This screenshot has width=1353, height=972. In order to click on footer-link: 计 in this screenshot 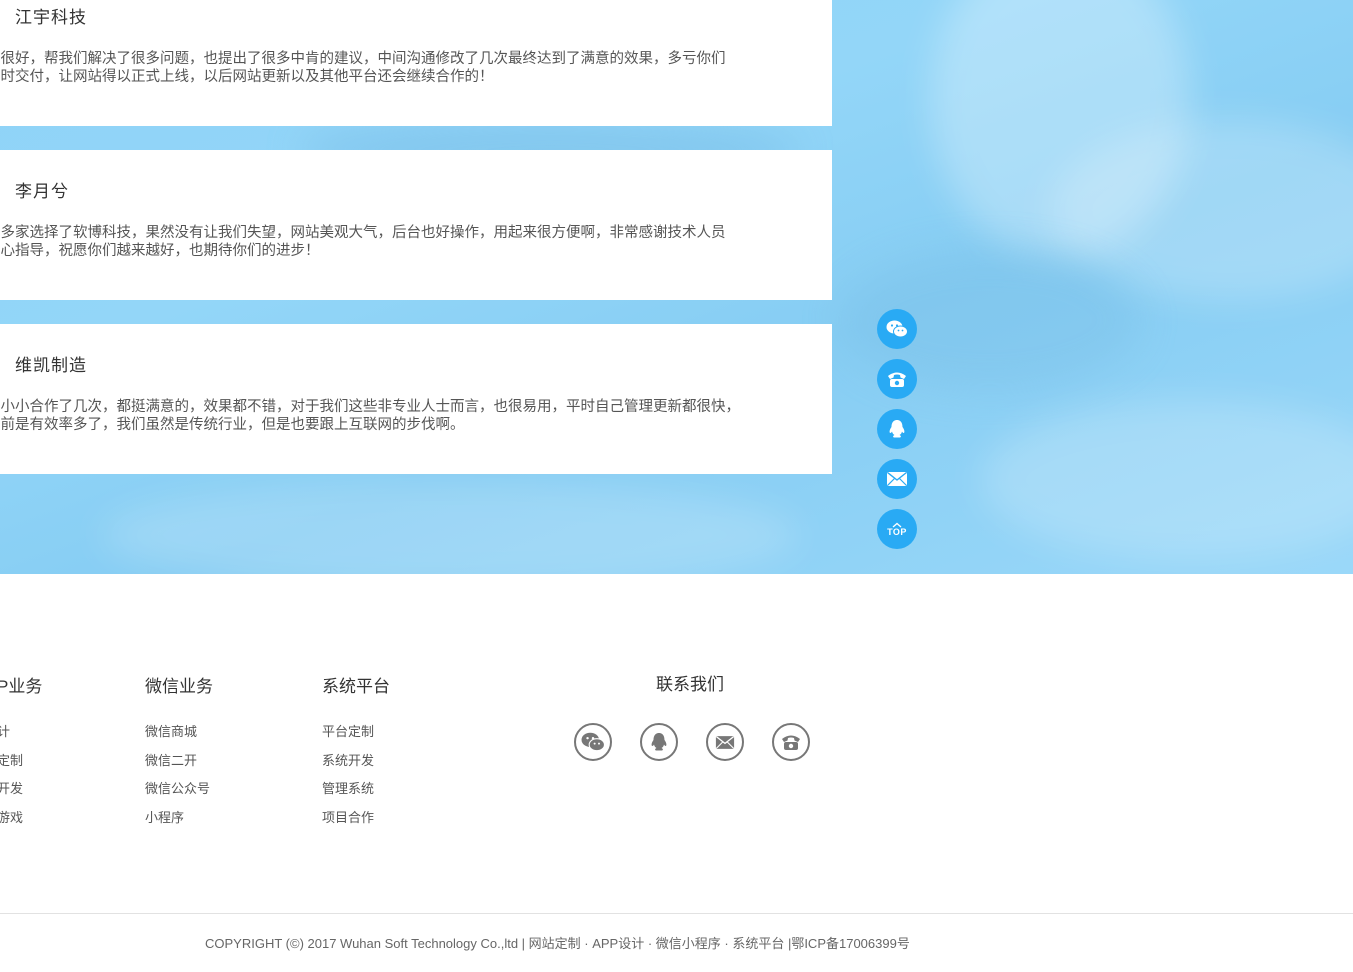, I will do `click(21, 735)`.